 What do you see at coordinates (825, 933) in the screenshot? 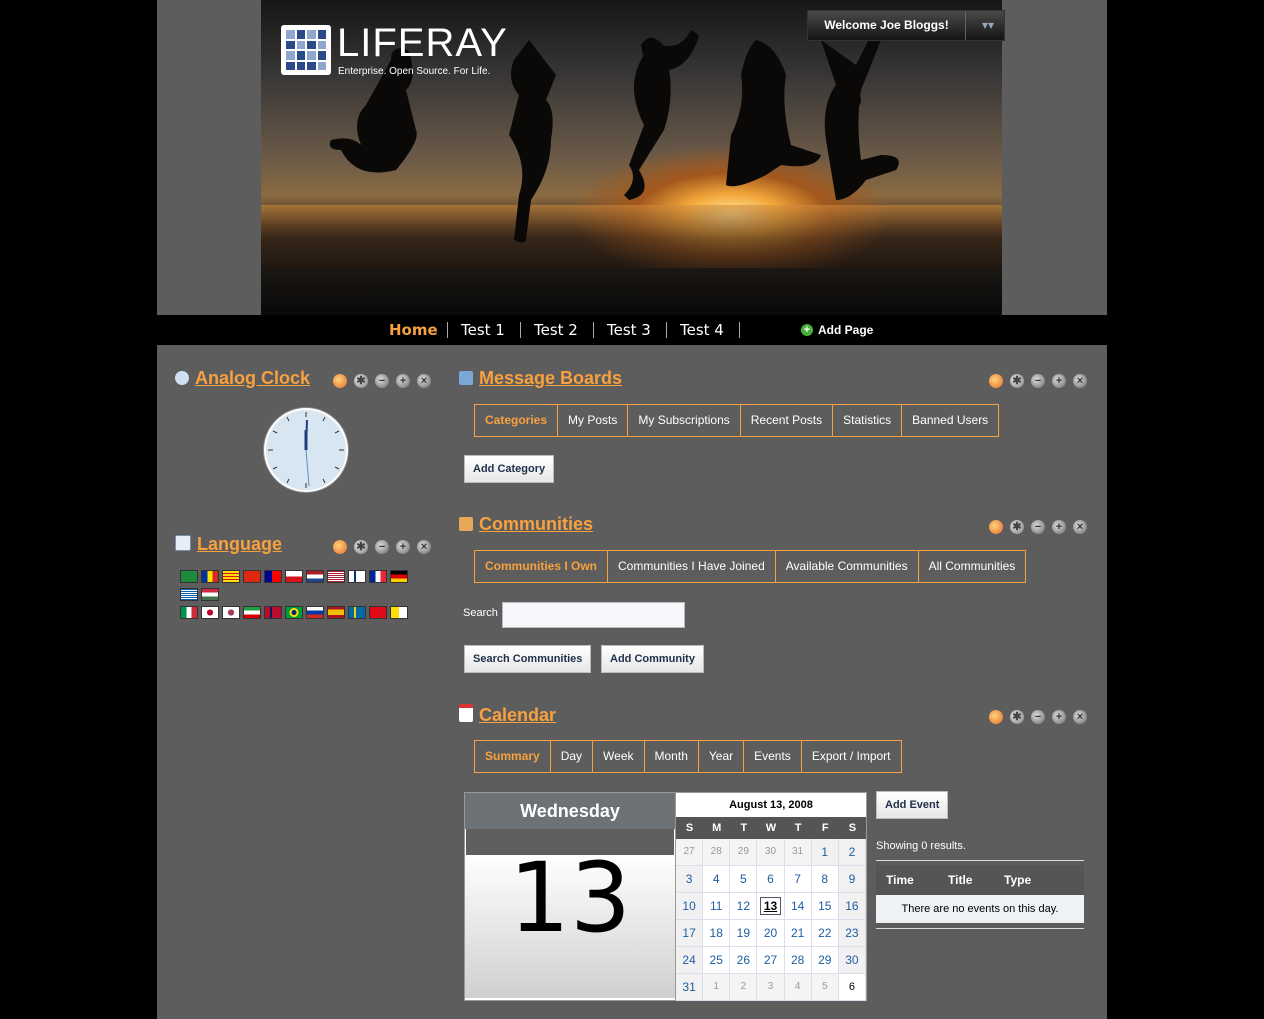
I see `calendar-day: 22` at bounding box center [825, 933].